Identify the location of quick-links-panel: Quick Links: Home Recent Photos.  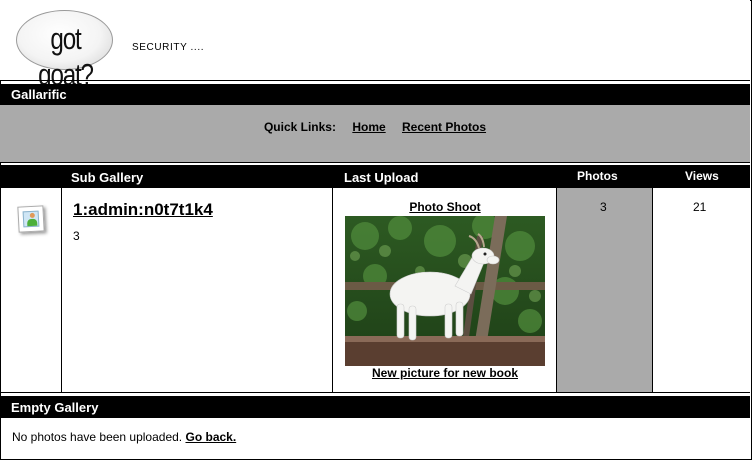
(375, 133).